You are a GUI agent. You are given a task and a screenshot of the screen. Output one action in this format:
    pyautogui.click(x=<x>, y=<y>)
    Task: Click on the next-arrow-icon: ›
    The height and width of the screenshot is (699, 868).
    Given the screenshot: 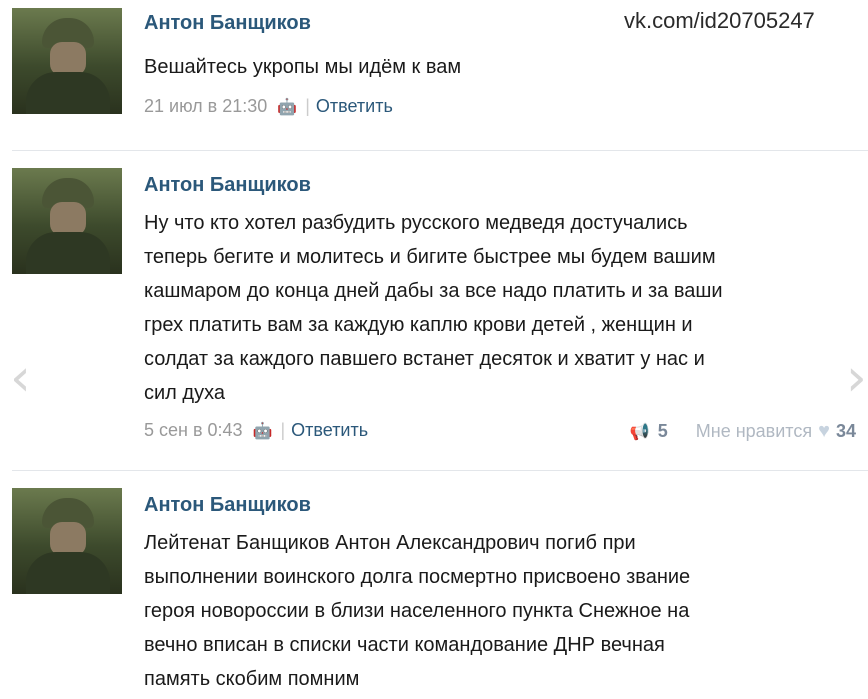 What is the action you would take?
    pyautogui.click(x=856, y=378)
    